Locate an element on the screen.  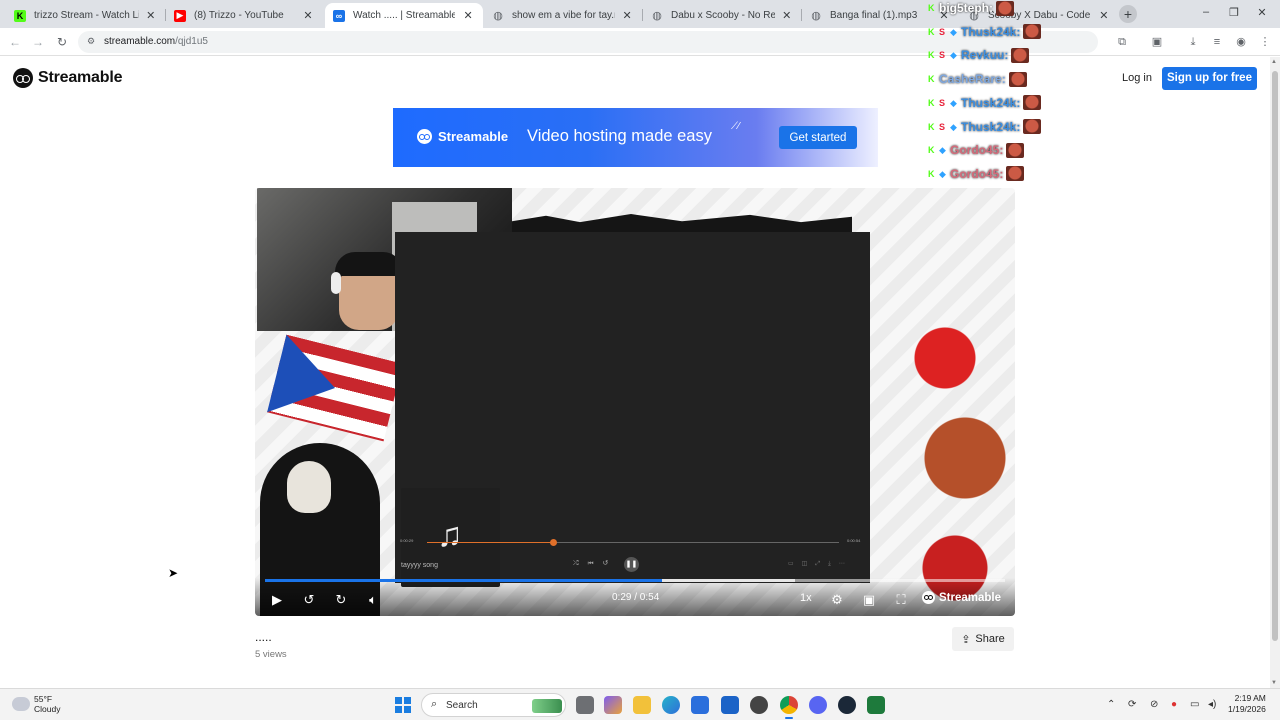
settings-gear-icon: ⚙ is located at coordinates (837, 600).